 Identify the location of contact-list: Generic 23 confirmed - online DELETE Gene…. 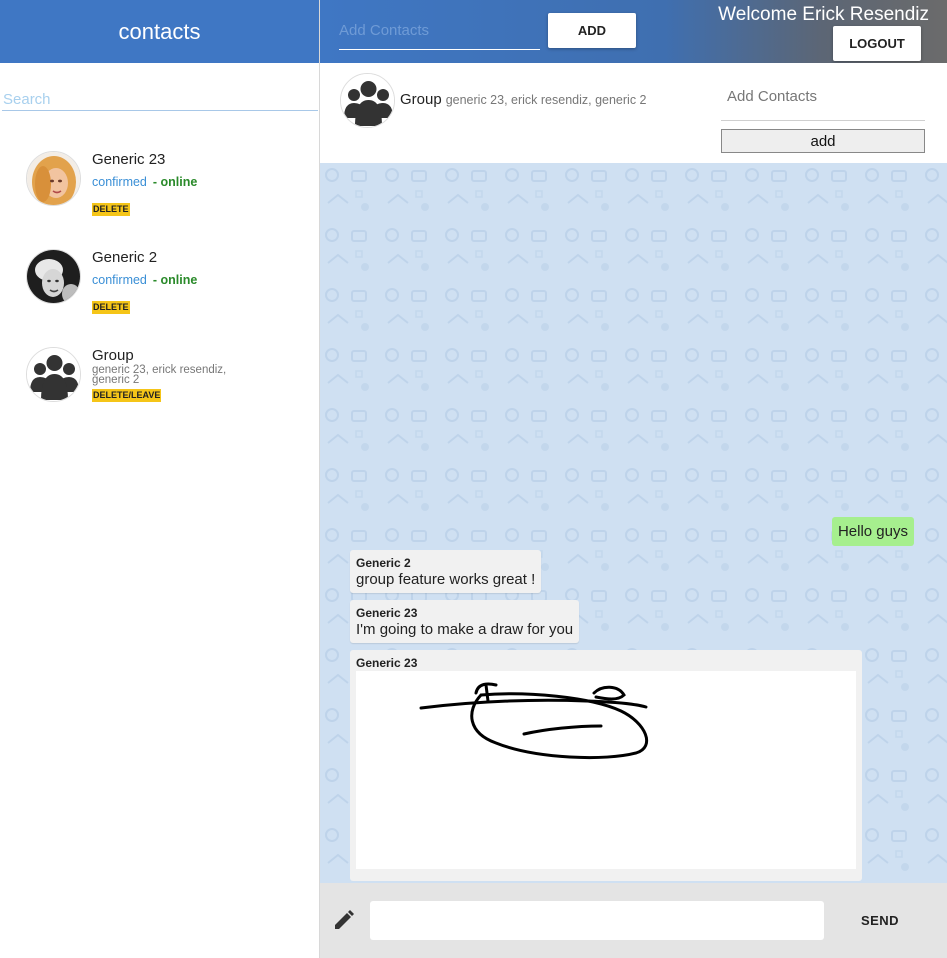
(159, 298).